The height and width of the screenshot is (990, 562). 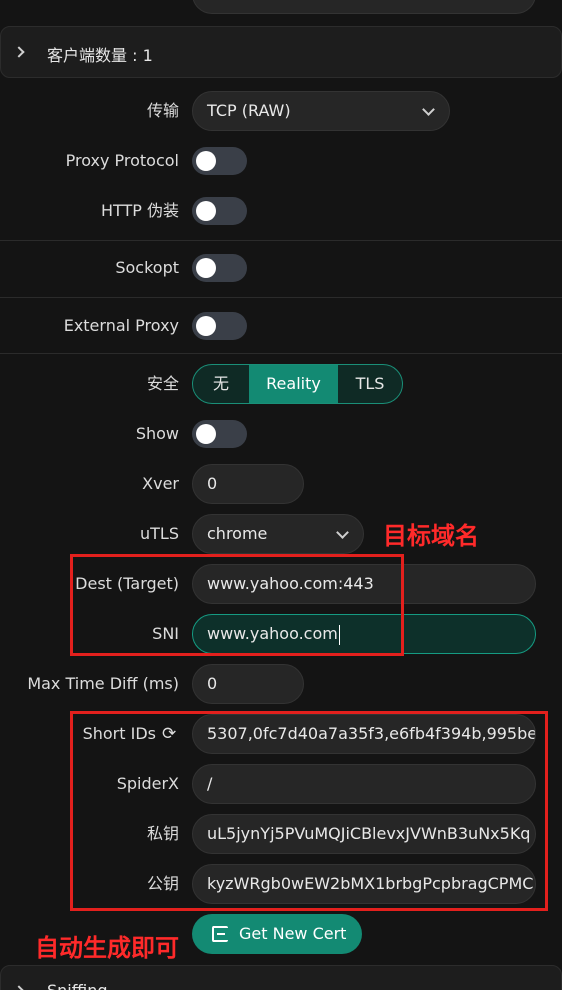 I want to click on get-new-cert-button: Get New Cert, so click(x=277, y=934).